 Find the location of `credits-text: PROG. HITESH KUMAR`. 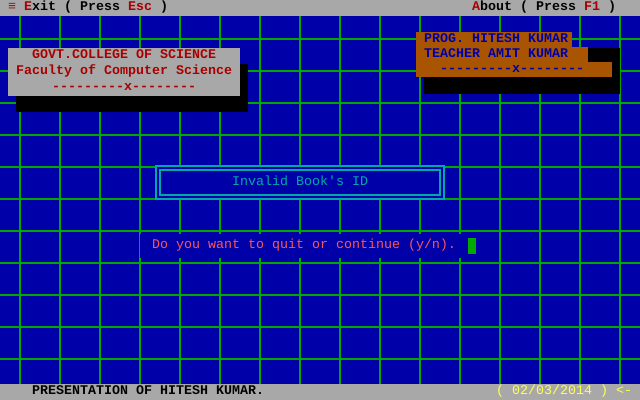

credits-text: PROG. HITESH KUMAR is located at coordinates (494, 39).